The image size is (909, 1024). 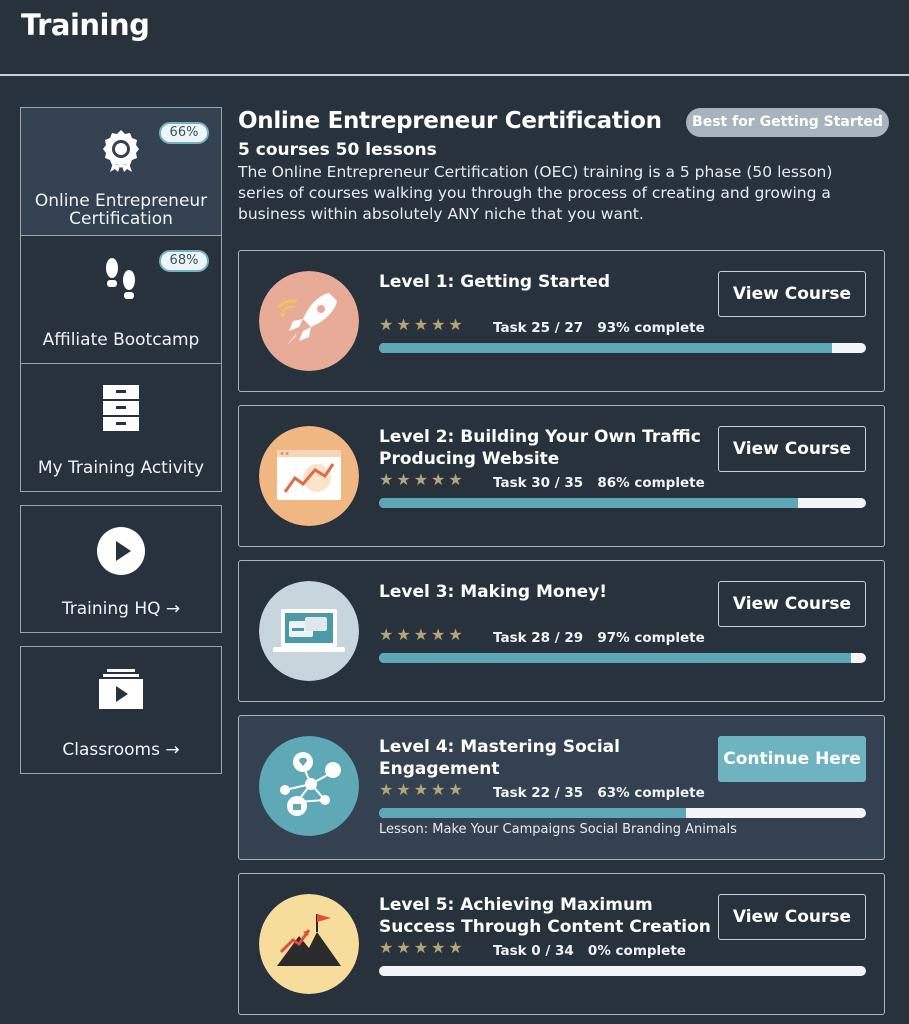 I want to click on page-title: Training, so click(x=85, y=25).